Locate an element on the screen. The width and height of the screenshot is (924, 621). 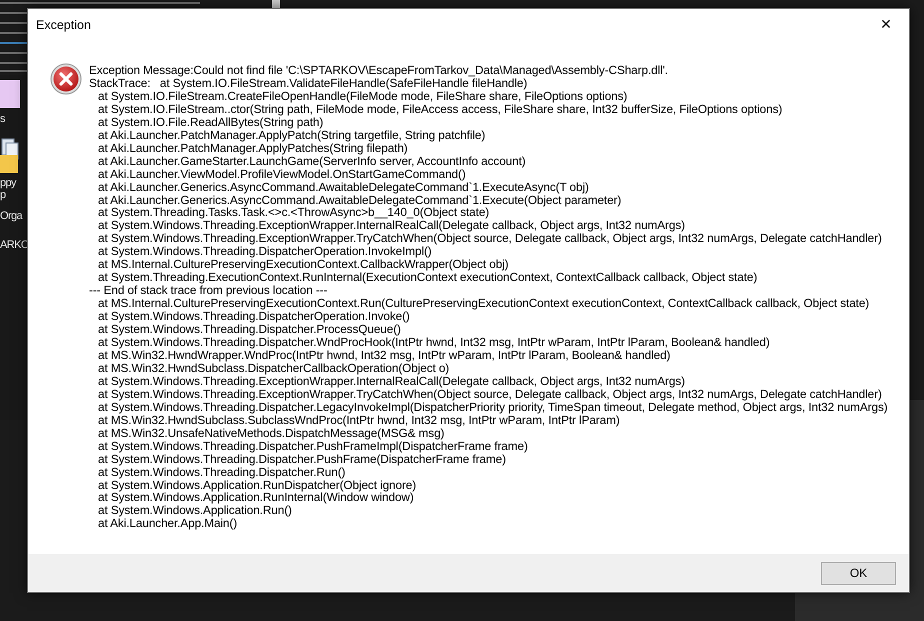
close-button: ✕ is located at coordinates (886, 25).